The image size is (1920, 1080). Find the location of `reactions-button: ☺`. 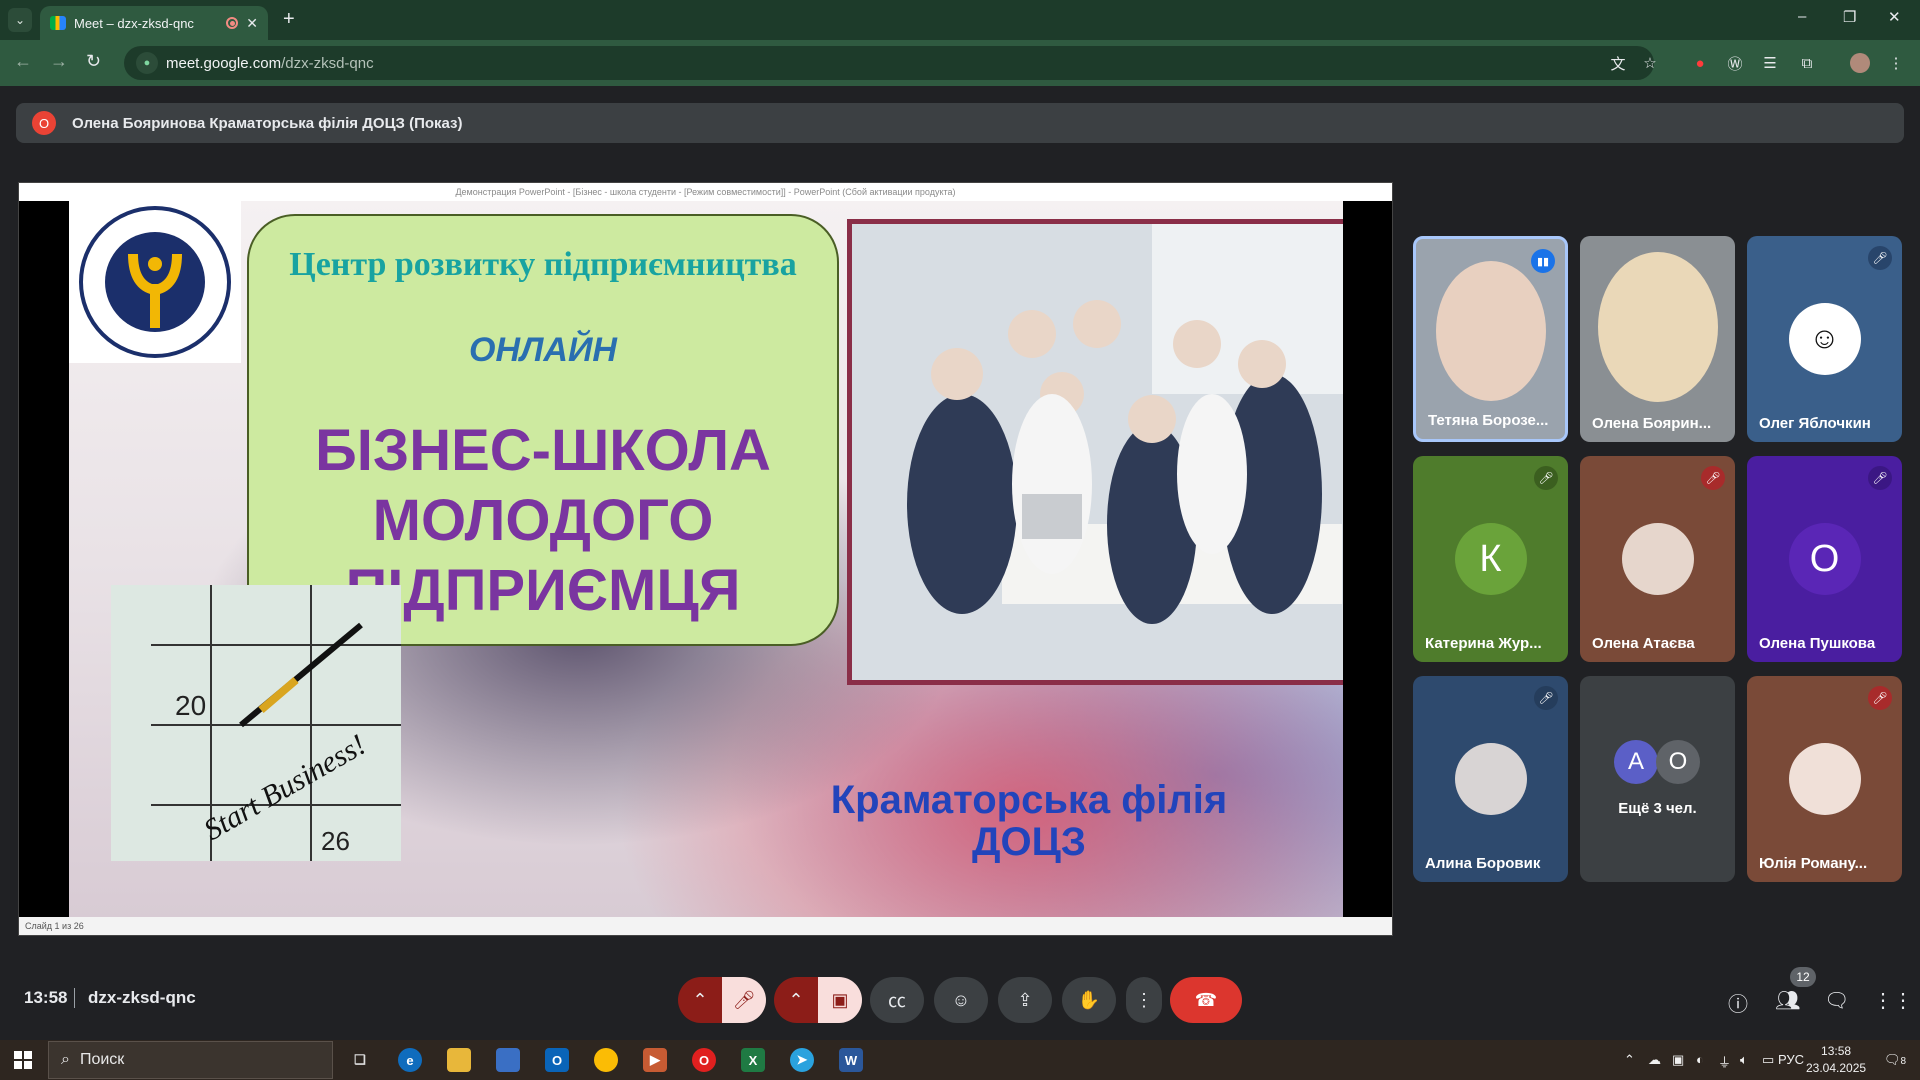

reactions-button: ☺ is located at coordinates (961, 1000).